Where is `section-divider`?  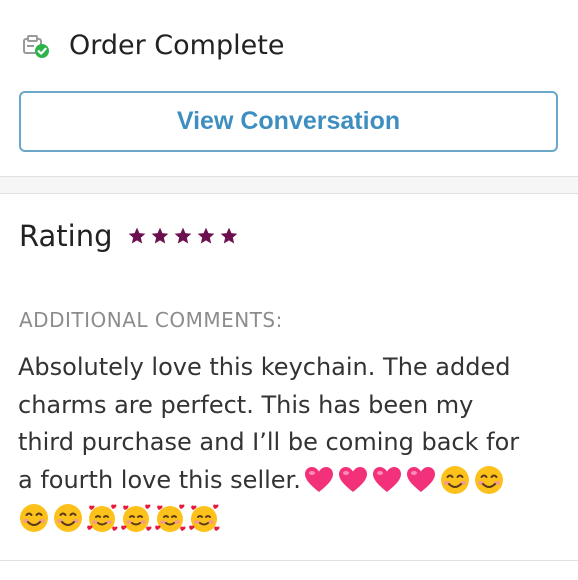 section-divider is located at coordinates (289, 185).